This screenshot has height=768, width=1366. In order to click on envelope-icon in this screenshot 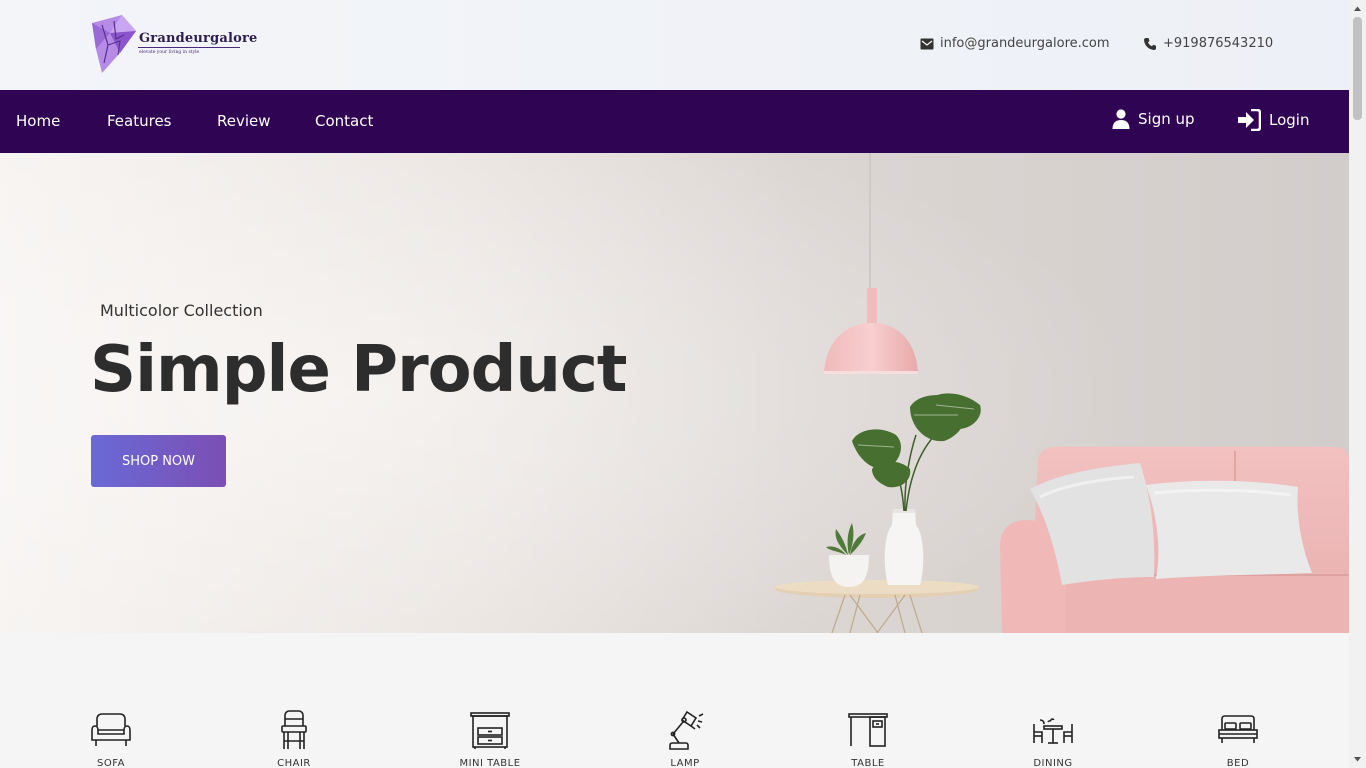, I will do `click(927, 43)`.